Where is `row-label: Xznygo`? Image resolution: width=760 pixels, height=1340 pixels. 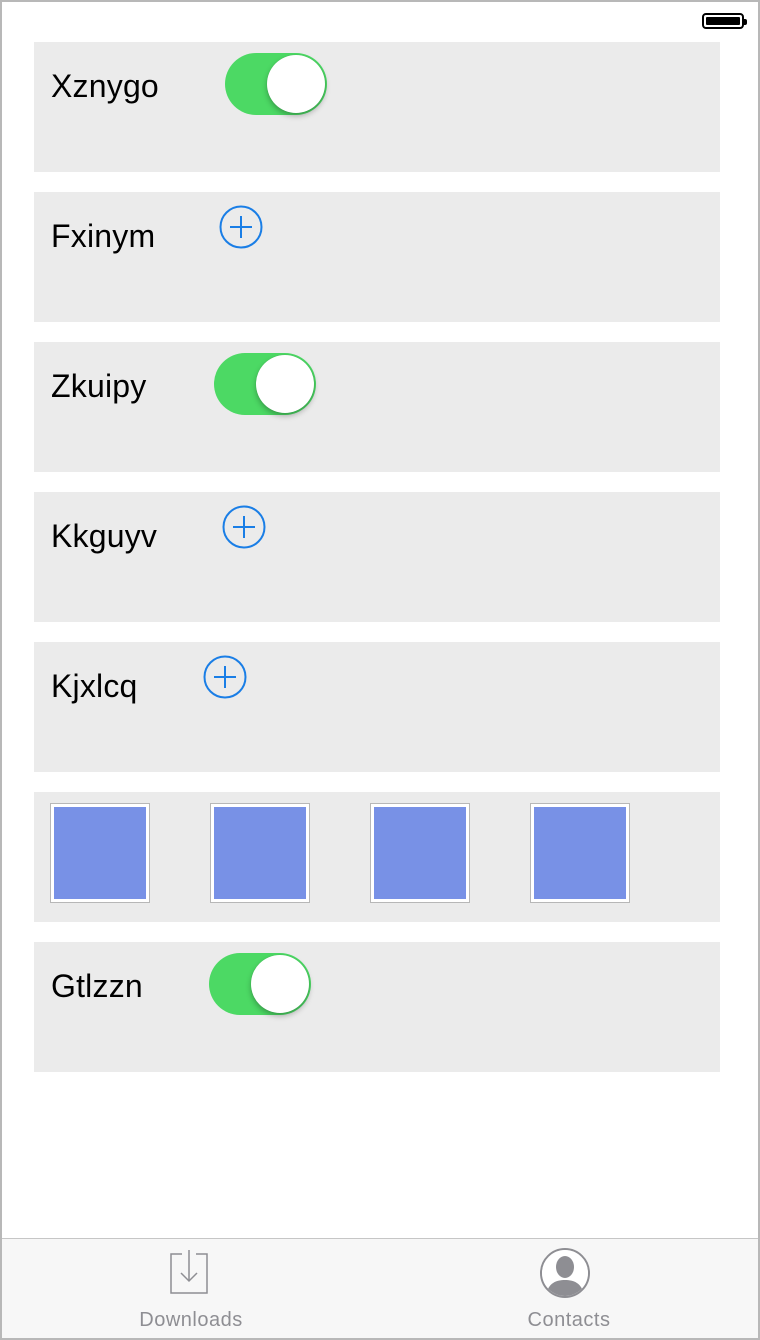 row-label: Xznygo is located at coordinates (105, 86).